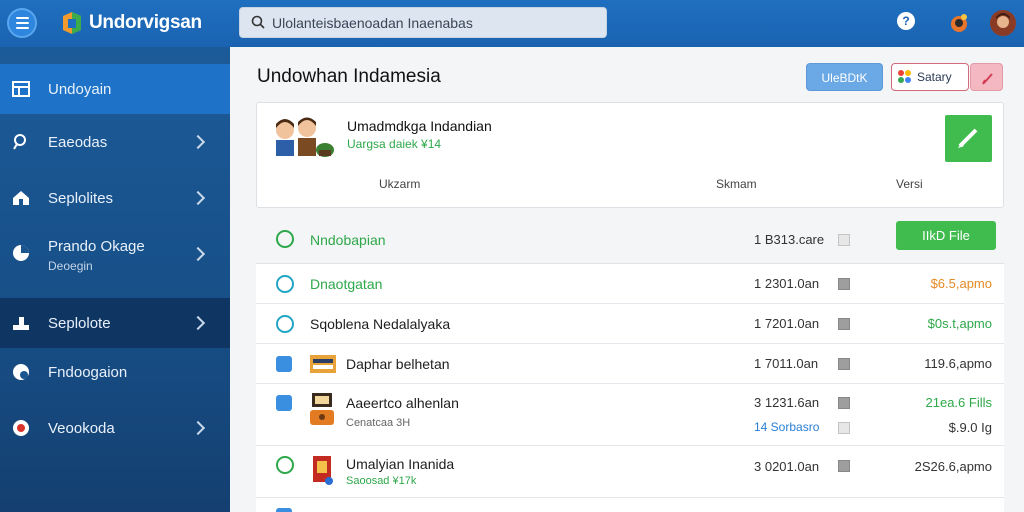  Describe the element at coordinates (787, 427) in the screenshot. I see `row-date-secondary: 14 Sorbasro` at that location.